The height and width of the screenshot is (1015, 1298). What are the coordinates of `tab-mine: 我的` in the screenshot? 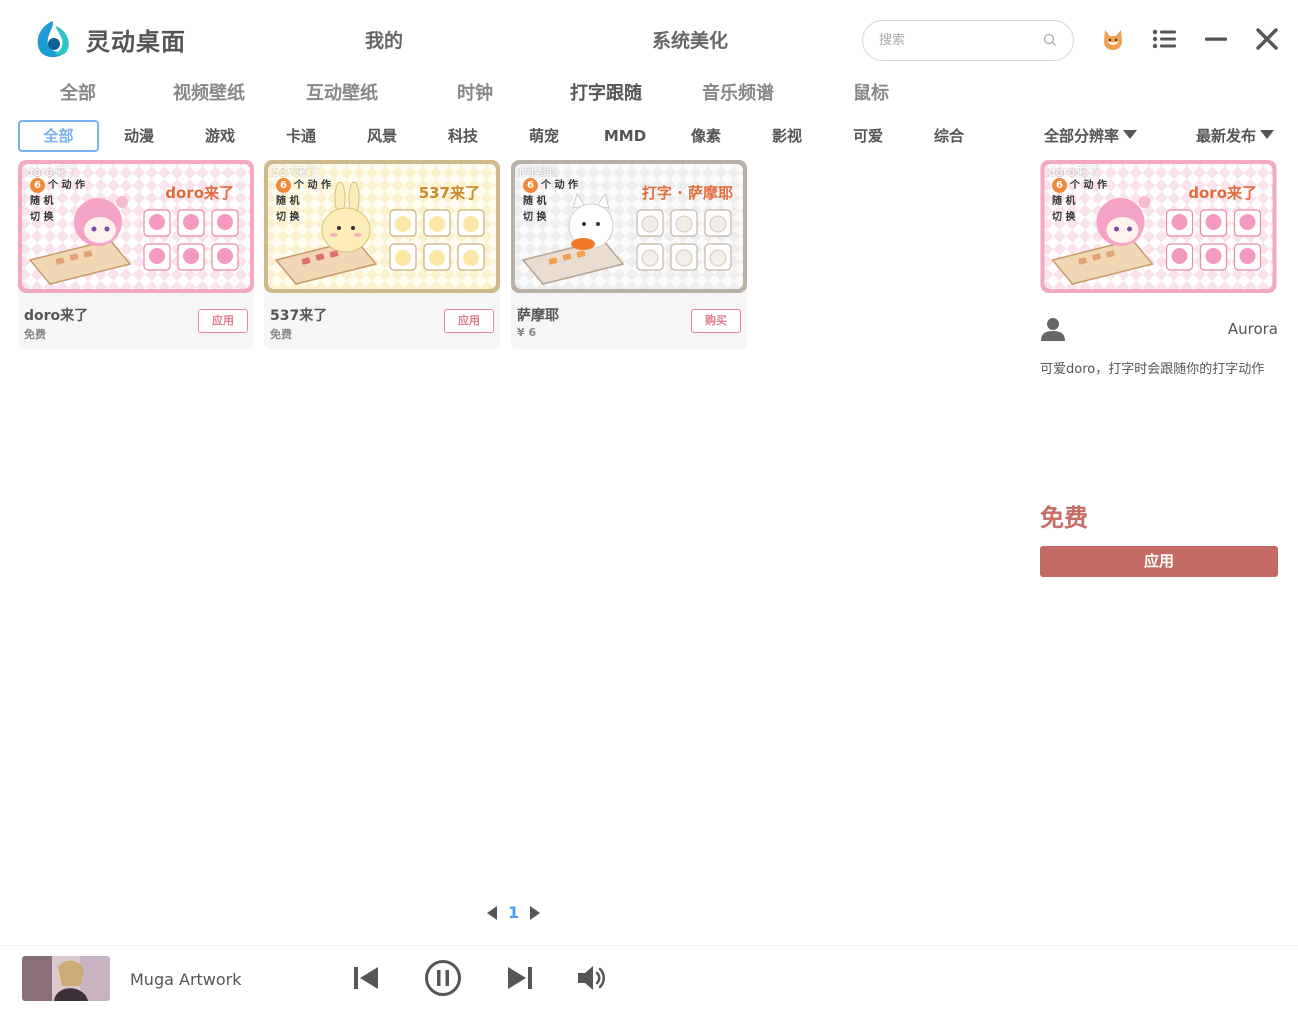 It's located at (384, 41).